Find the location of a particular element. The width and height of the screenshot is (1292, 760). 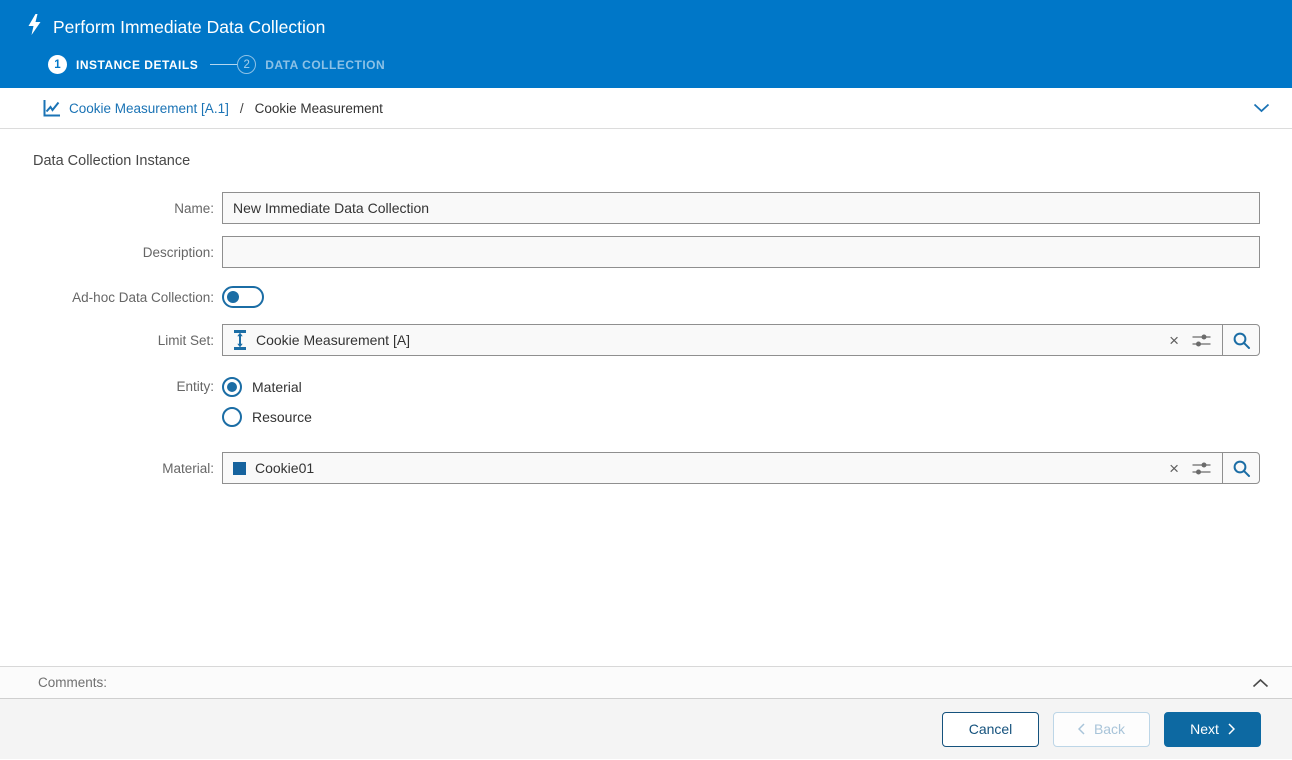

step-label: INSTANCE DETAILS is located at coordinates (137, 64).